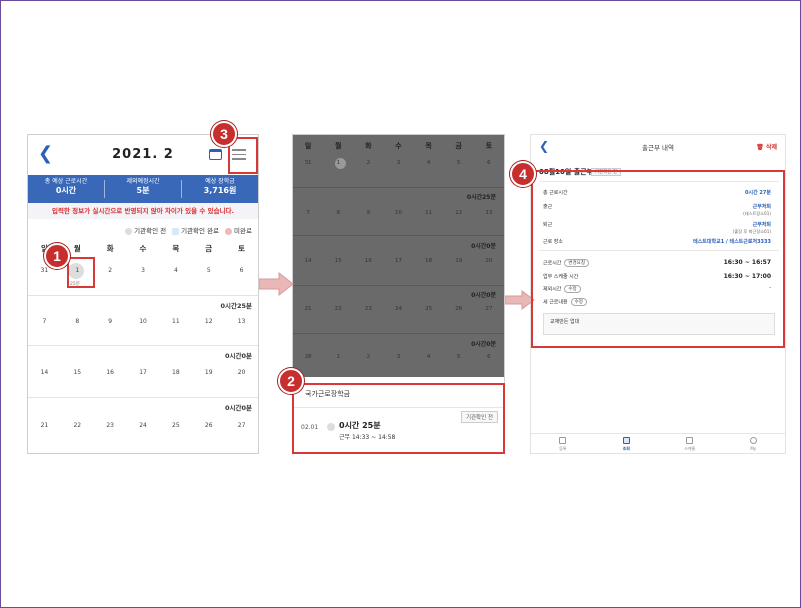 The height and width of the screenshot is (608, 801). What do you see at coordinates (44, 372) in the screenshot?
I see `day-cell: 14` at bounding box center [44, 372].